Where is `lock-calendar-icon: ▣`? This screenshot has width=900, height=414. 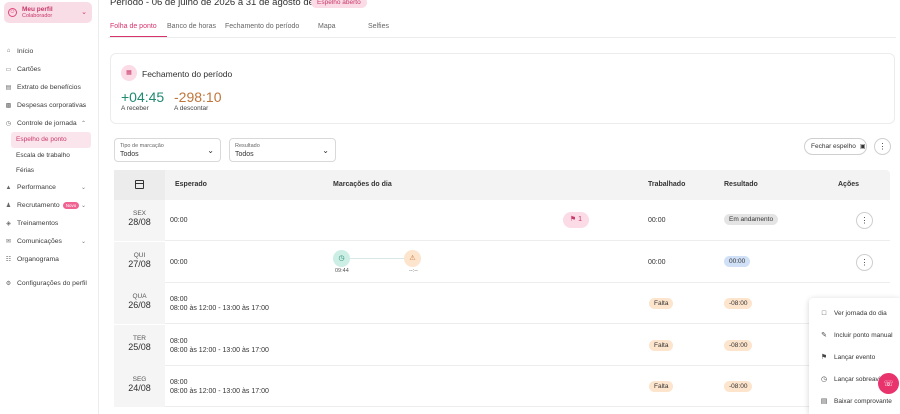 lock-calendar-icon: ▣ is located at coordinates (862, 147).